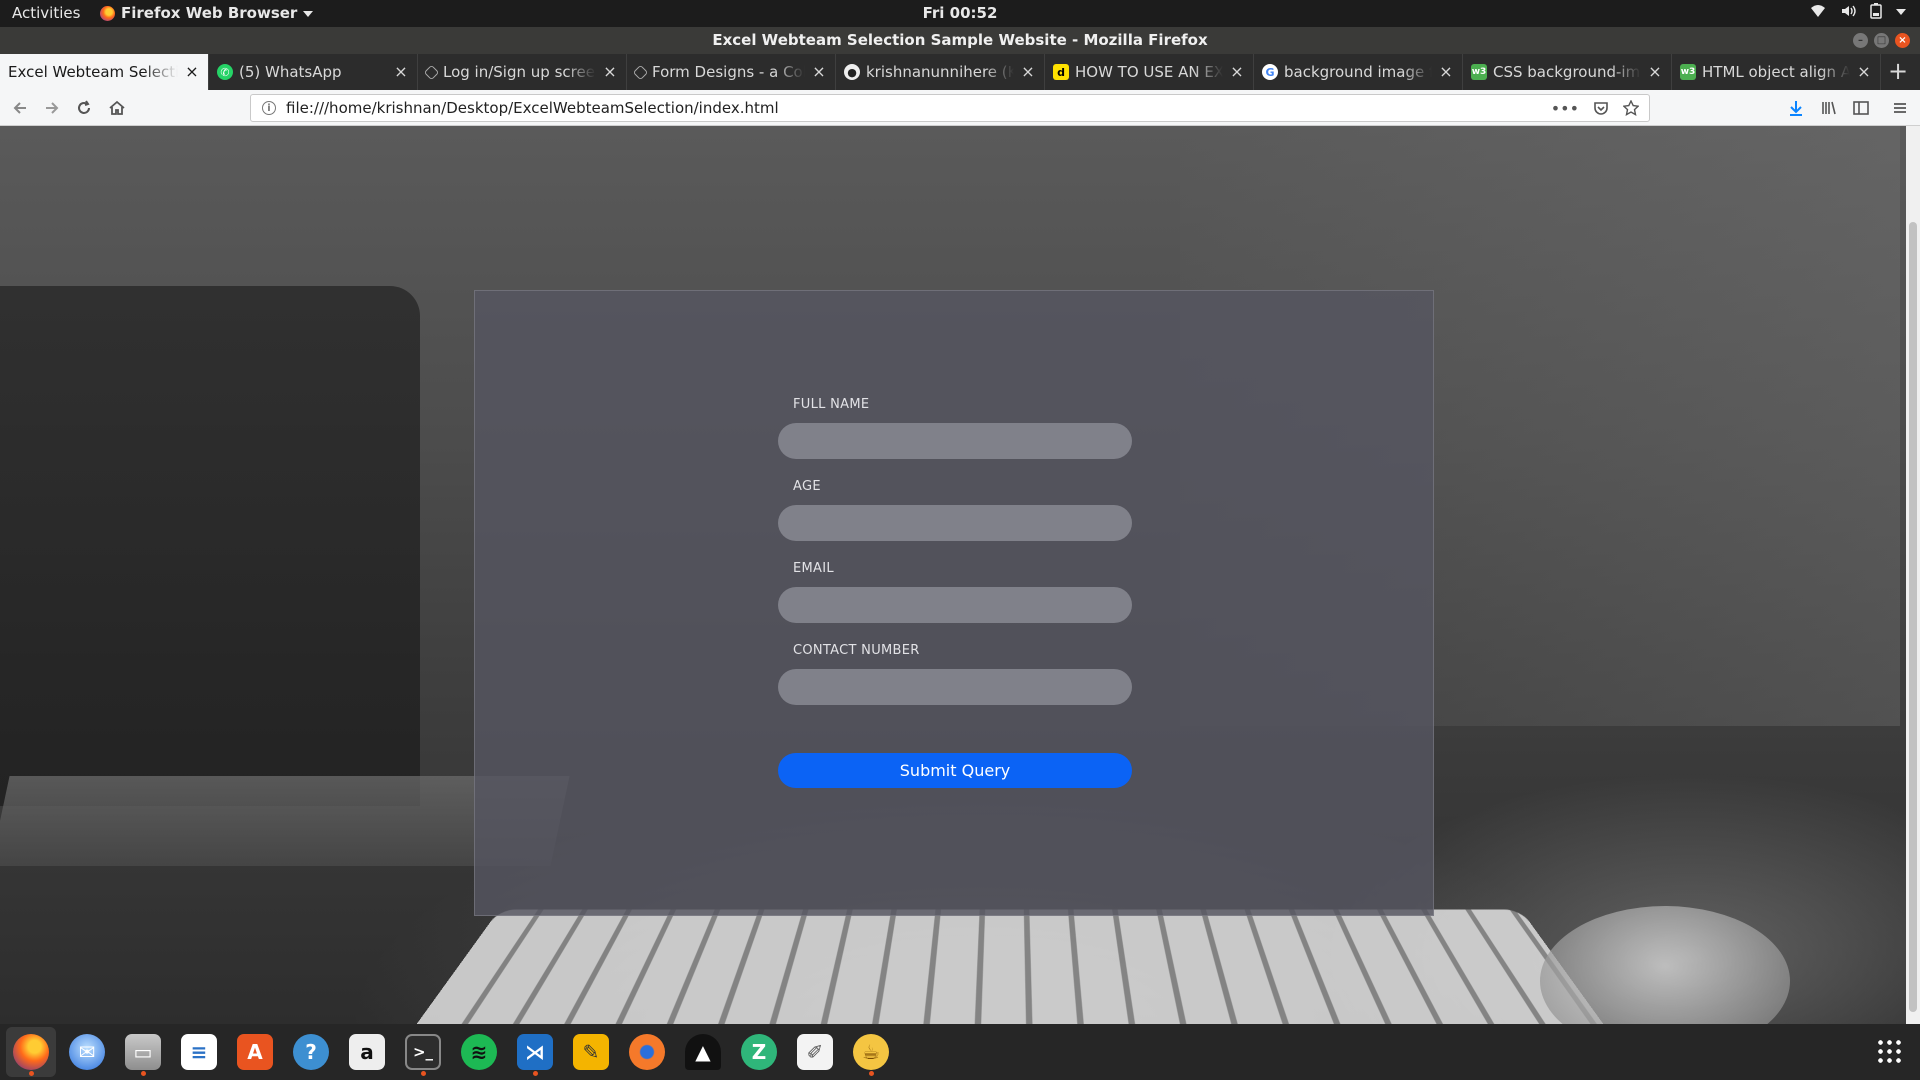 This screenshot has height=1080, width=1920. What do you see at coordinates (955, 441) in the screenshot?
I see `full-name-input` at bounding box center [955, 441].